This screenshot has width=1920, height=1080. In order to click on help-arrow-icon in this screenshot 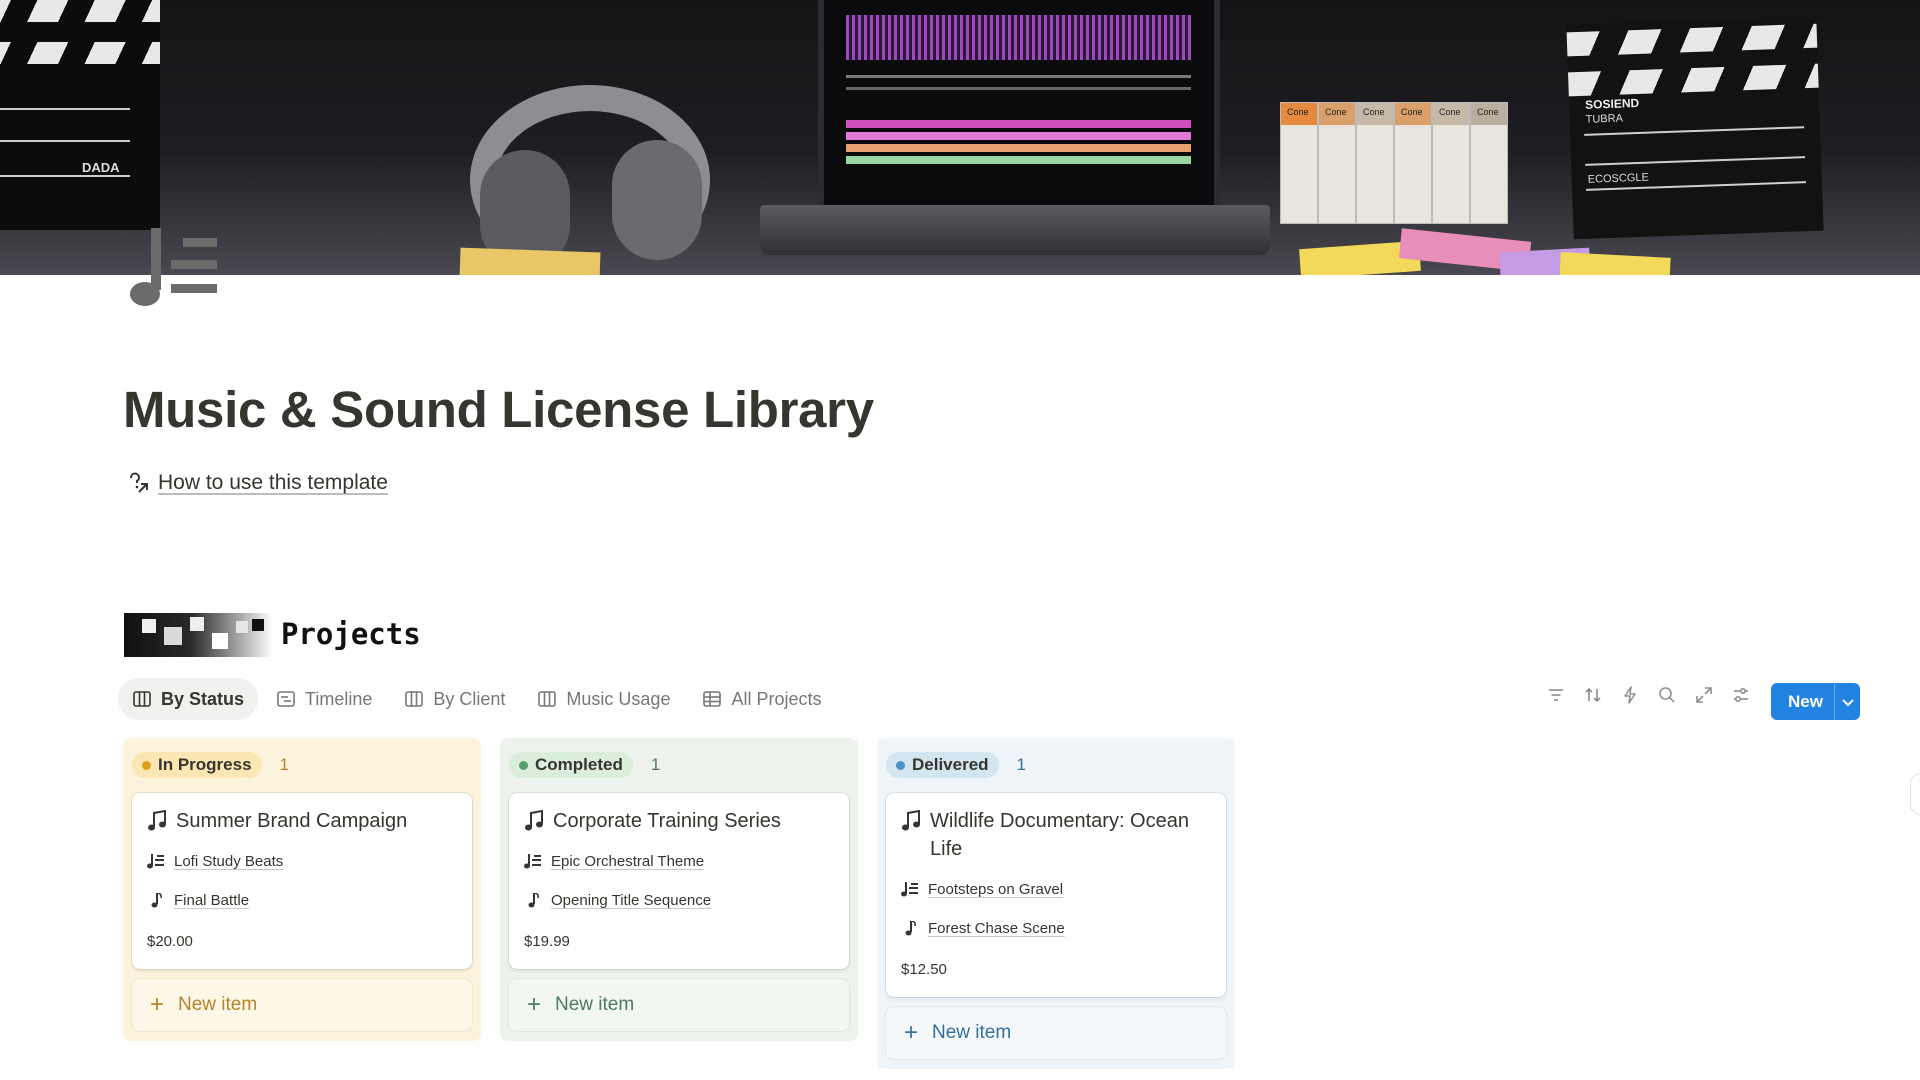, I will do `click(139, 482)`.